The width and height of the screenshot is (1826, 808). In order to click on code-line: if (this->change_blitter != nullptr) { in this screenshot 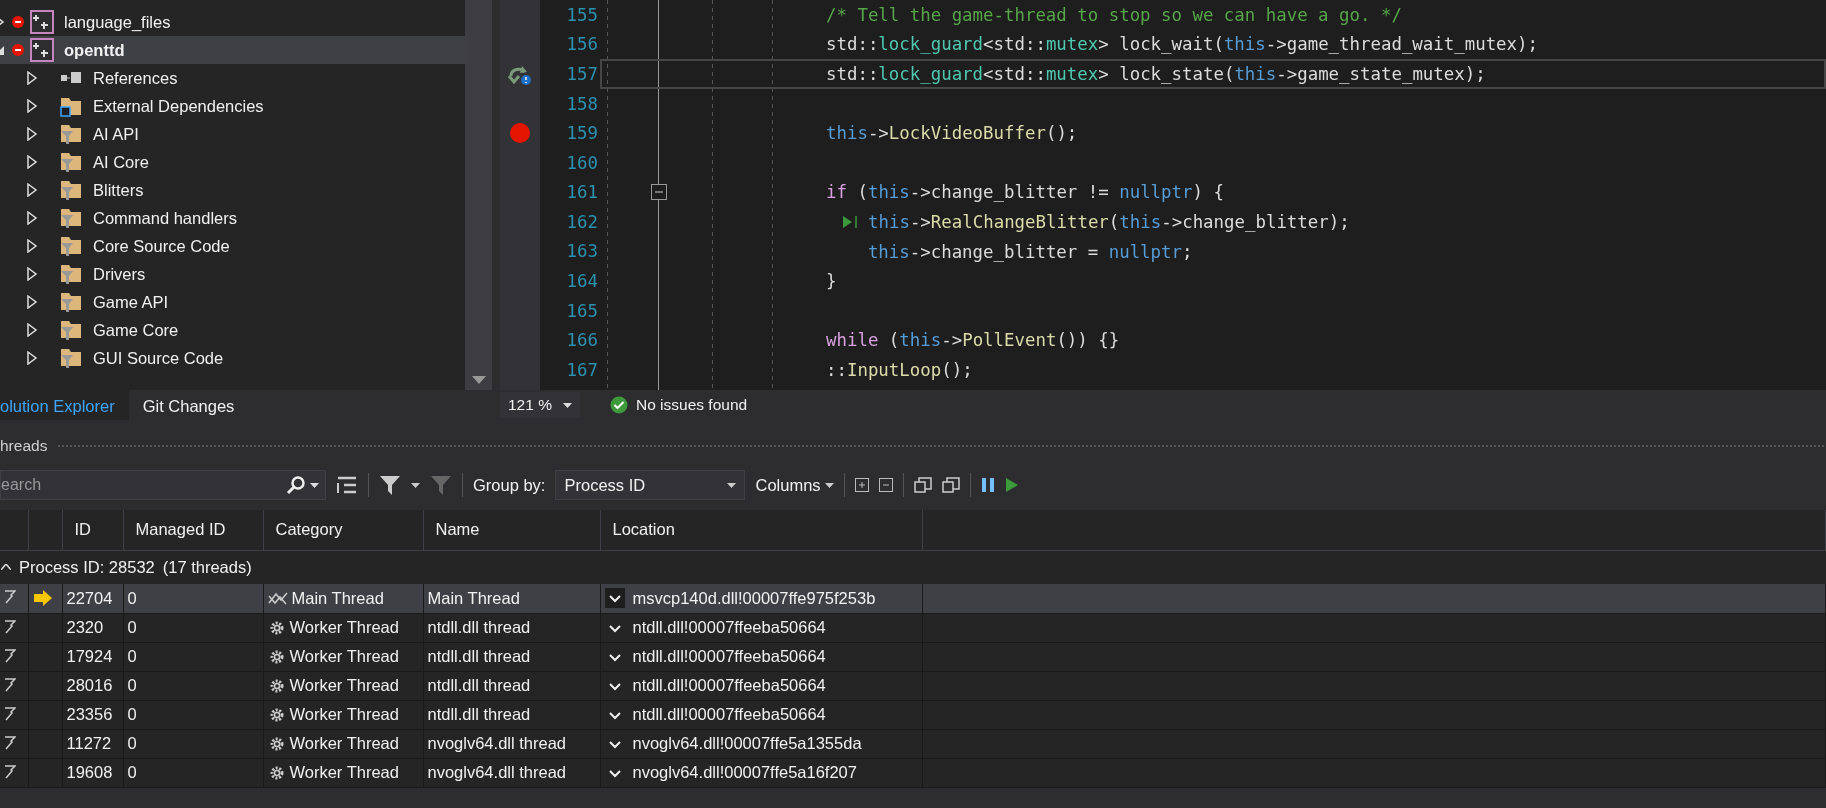, I will do `click(1025, 193)`.